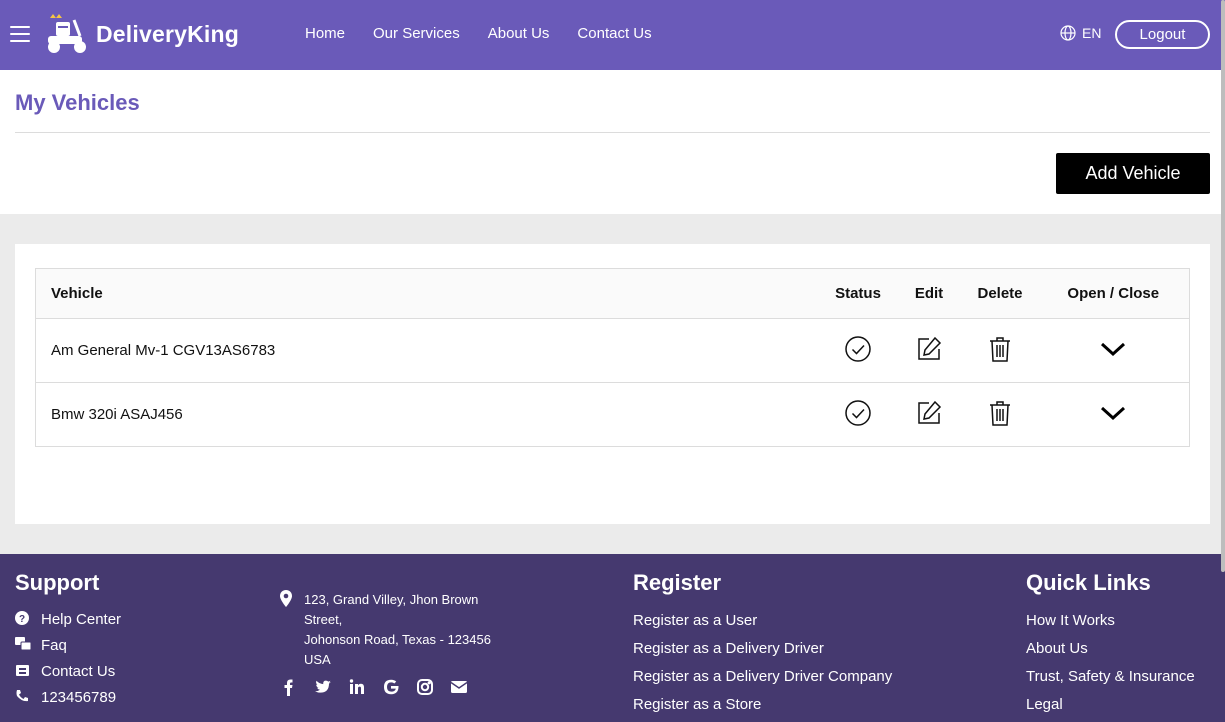 Image resolution: width=1225 pixels, height=722 pixels. I want to click on address-line: Johonson Road, Texas - 123456, so click(397, 639).